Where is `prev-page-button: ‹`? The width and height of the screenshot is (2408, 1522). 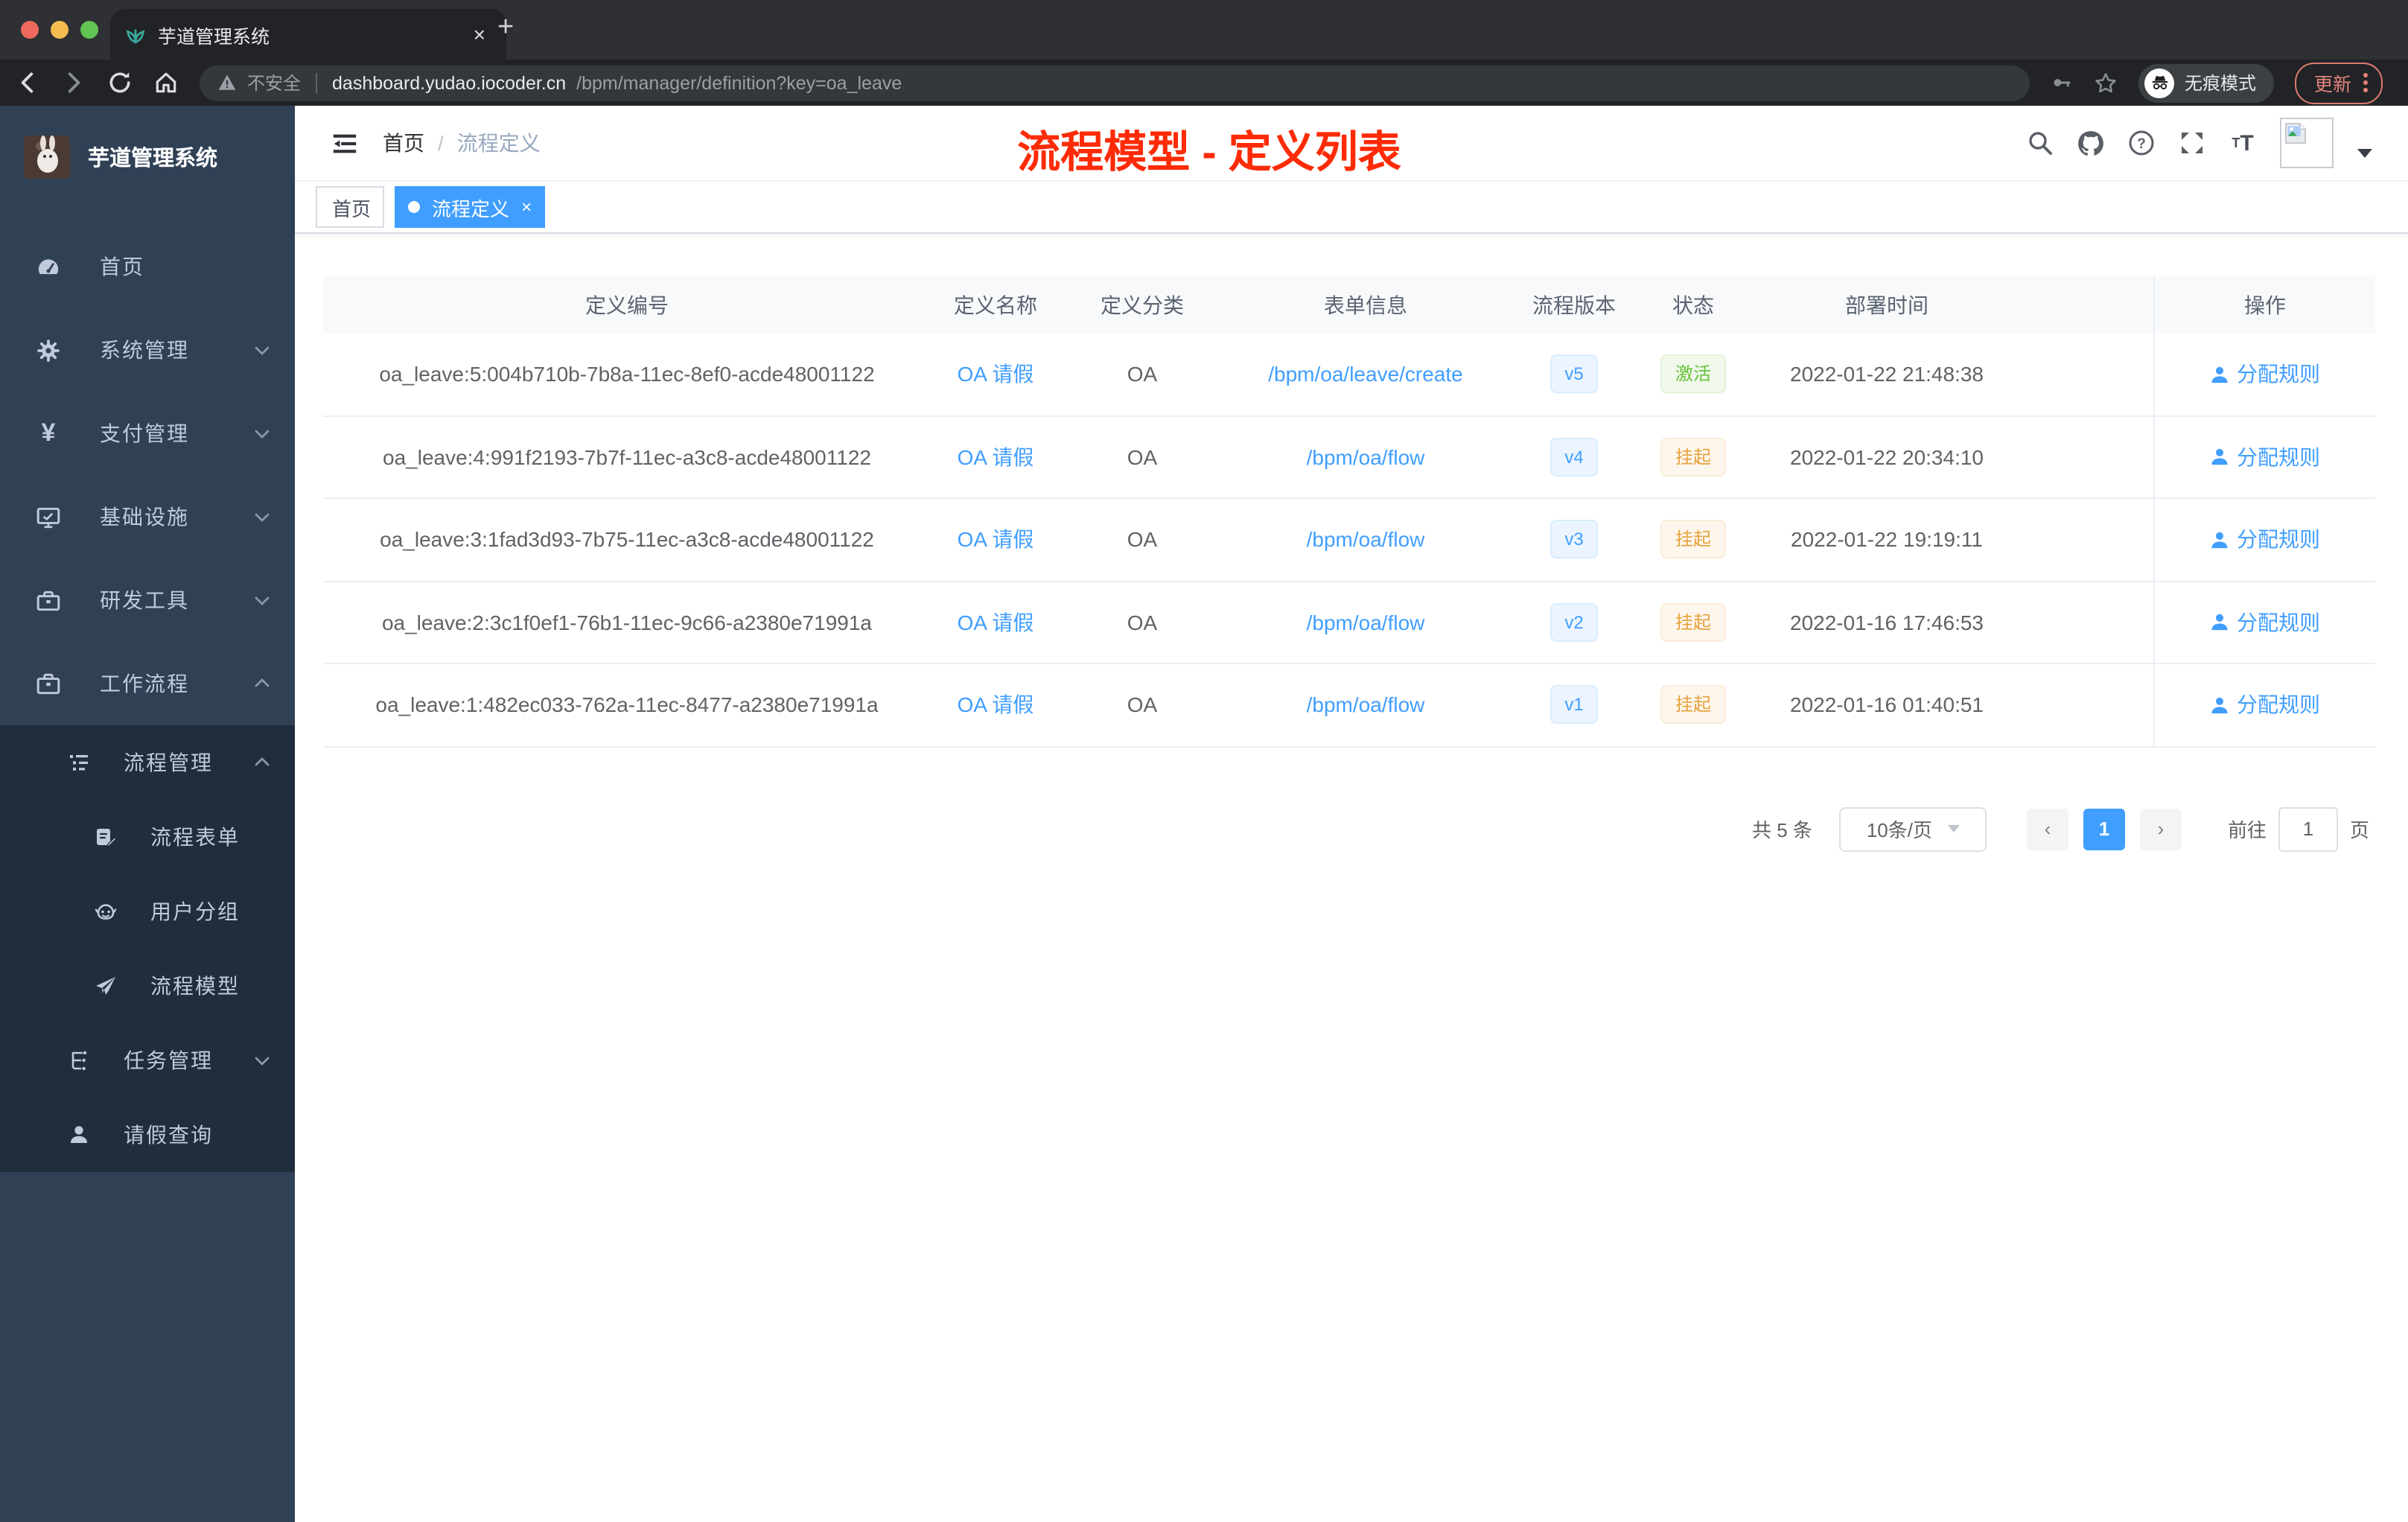 prev-page-button: ‹ is located at coordinates (2047, 829).